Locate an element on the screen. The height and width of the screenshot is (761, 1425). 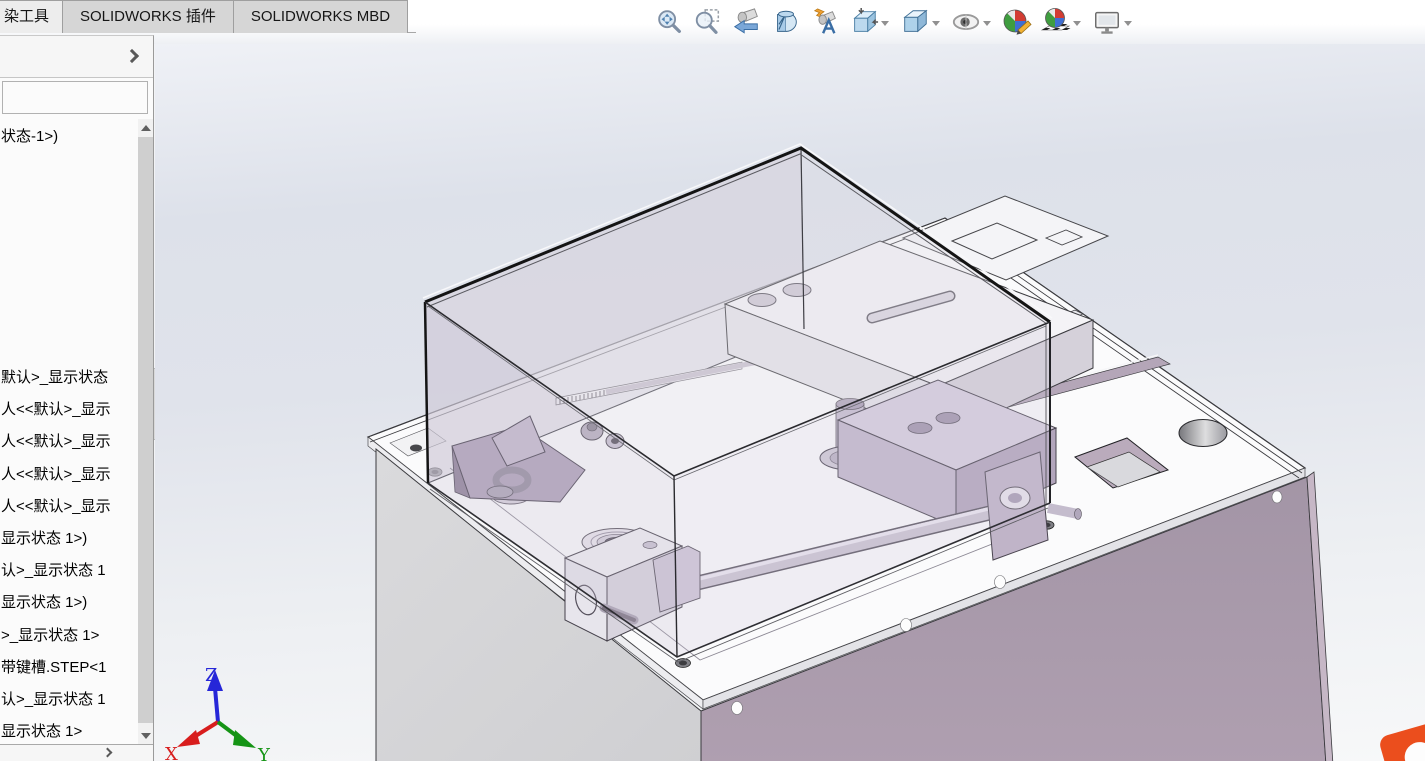
expand-chevron-icon is located at coordinates (132, 56).